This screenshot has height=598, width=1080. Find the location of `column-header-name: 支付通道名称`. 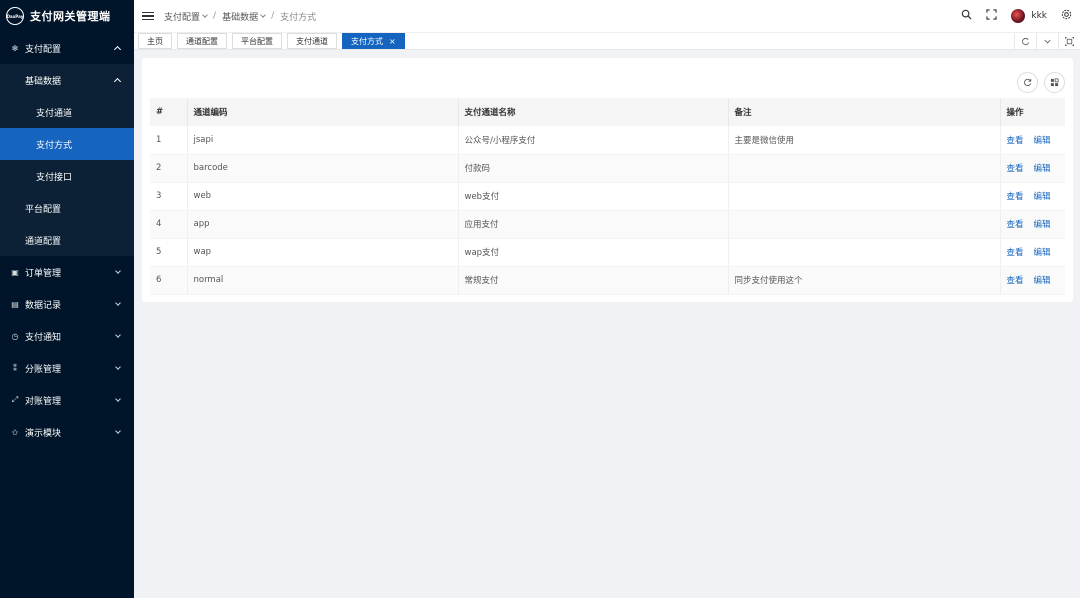

column-header-name: 支付通道名称 is located at coordinates (593, 112).